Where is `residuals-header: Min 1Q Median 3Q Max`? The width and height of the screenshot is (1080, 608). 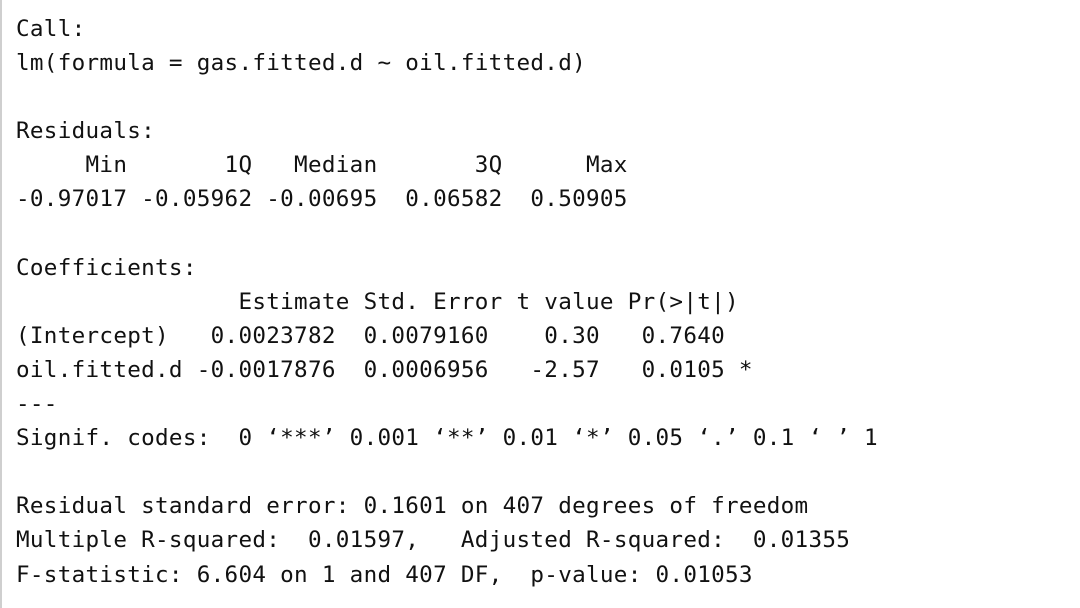 residuals-header: Min 1Q Median 3Q Max is located at coordinates (329, 165).